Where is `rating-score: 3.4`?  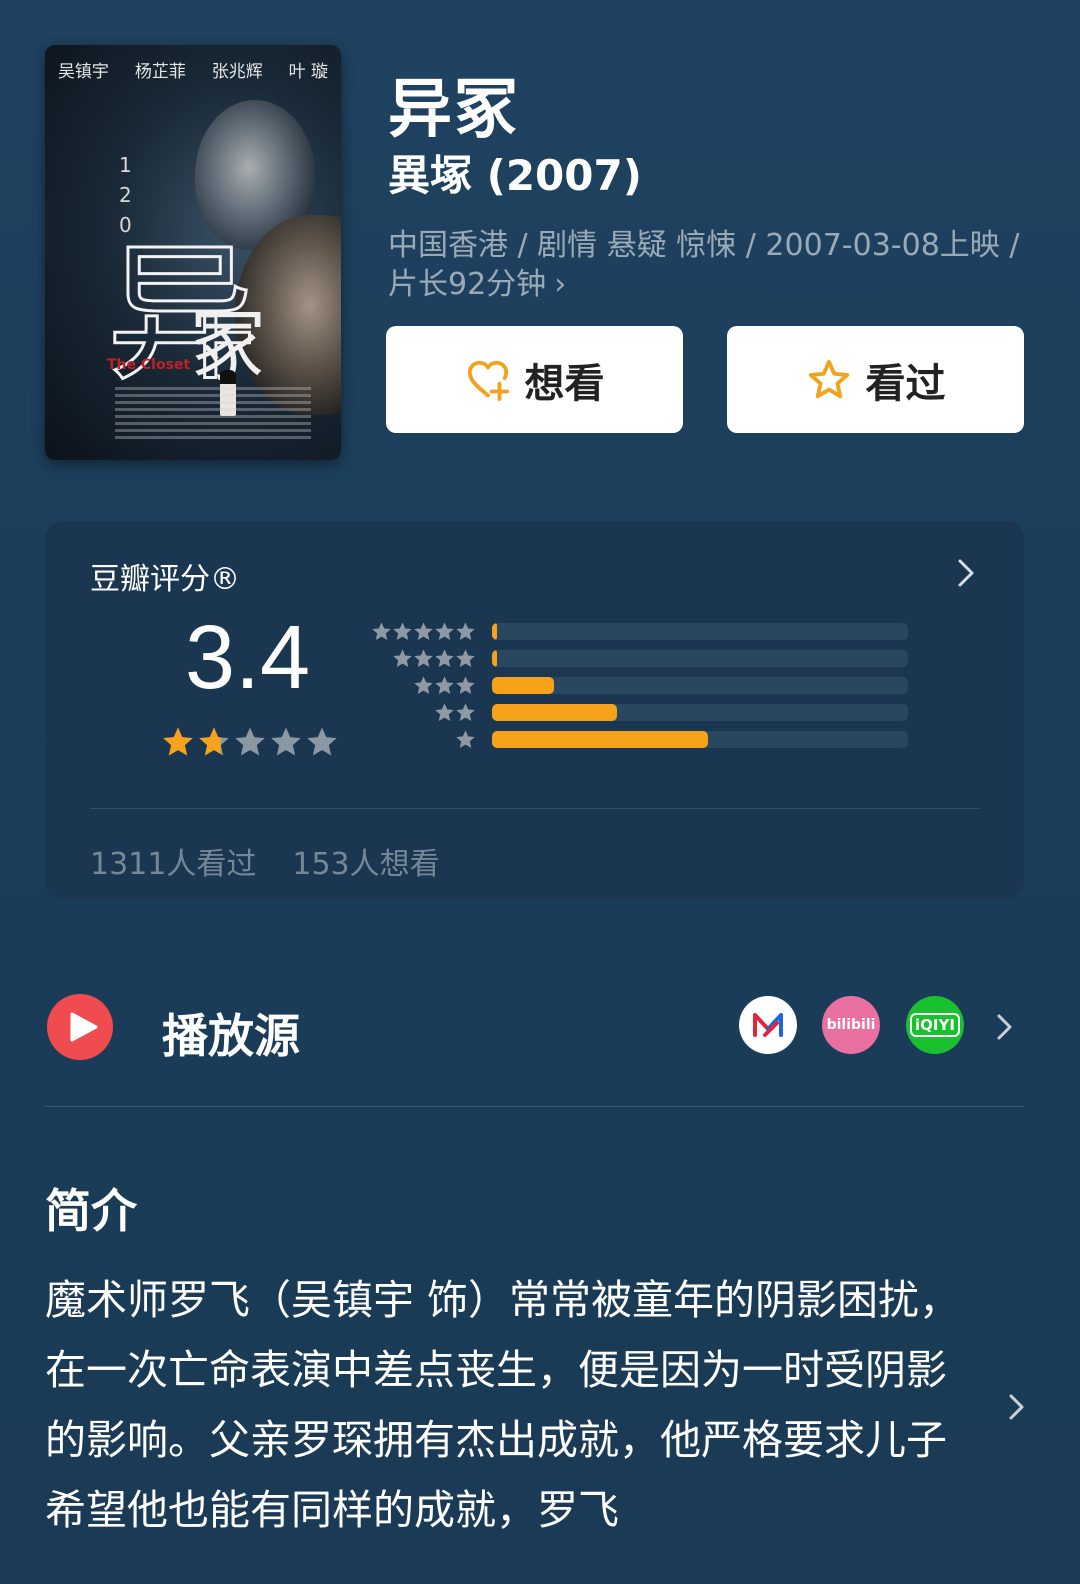 rating-score: 3.4 is located at coordinates (248, 658).